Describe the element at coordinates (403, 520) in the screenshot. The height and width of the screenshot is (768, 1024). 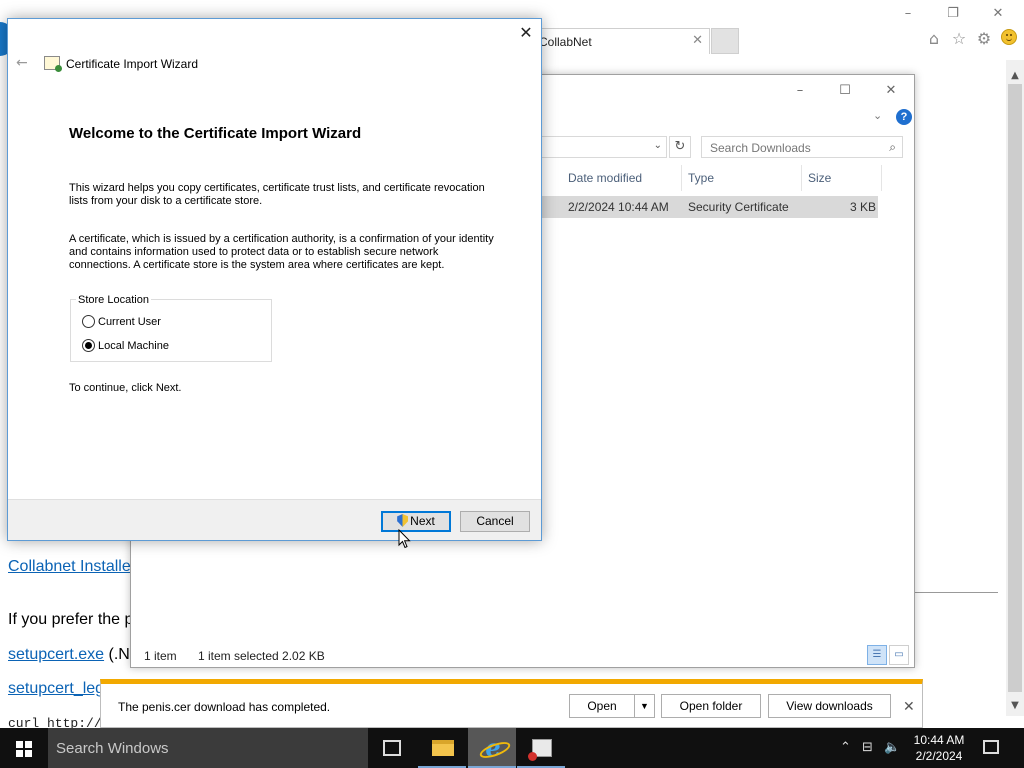
I see `uac-shield-icon` at that location.